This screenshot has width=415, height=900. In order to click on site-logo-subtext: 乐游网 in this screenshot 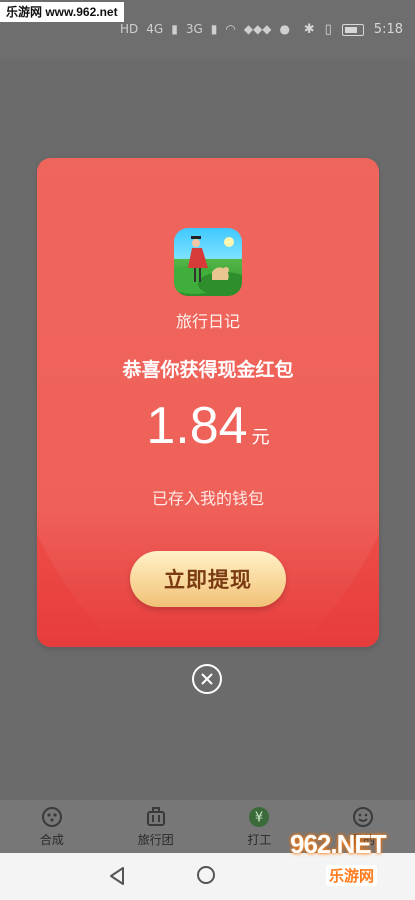, I will do `click(352, 875)`.